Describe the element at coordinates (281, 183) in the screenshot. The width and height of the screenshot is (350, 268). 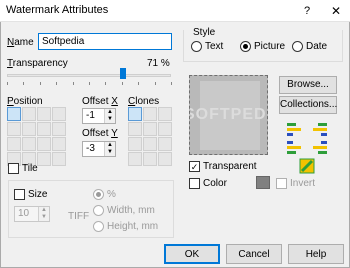
I see `invert-checkbox` at that location.